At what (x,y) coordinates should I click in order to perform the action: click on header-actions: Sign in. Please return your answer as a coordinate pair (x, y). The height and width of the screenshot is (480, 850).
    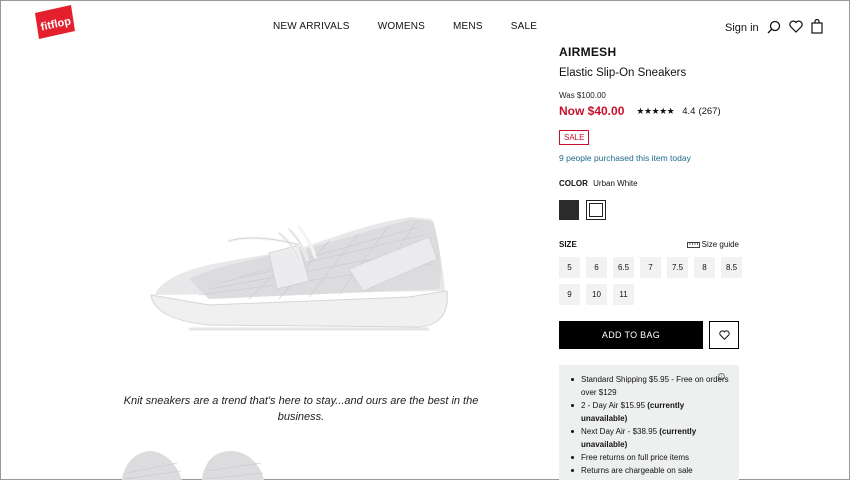
    Looking at the image, I should click on (778, 27).